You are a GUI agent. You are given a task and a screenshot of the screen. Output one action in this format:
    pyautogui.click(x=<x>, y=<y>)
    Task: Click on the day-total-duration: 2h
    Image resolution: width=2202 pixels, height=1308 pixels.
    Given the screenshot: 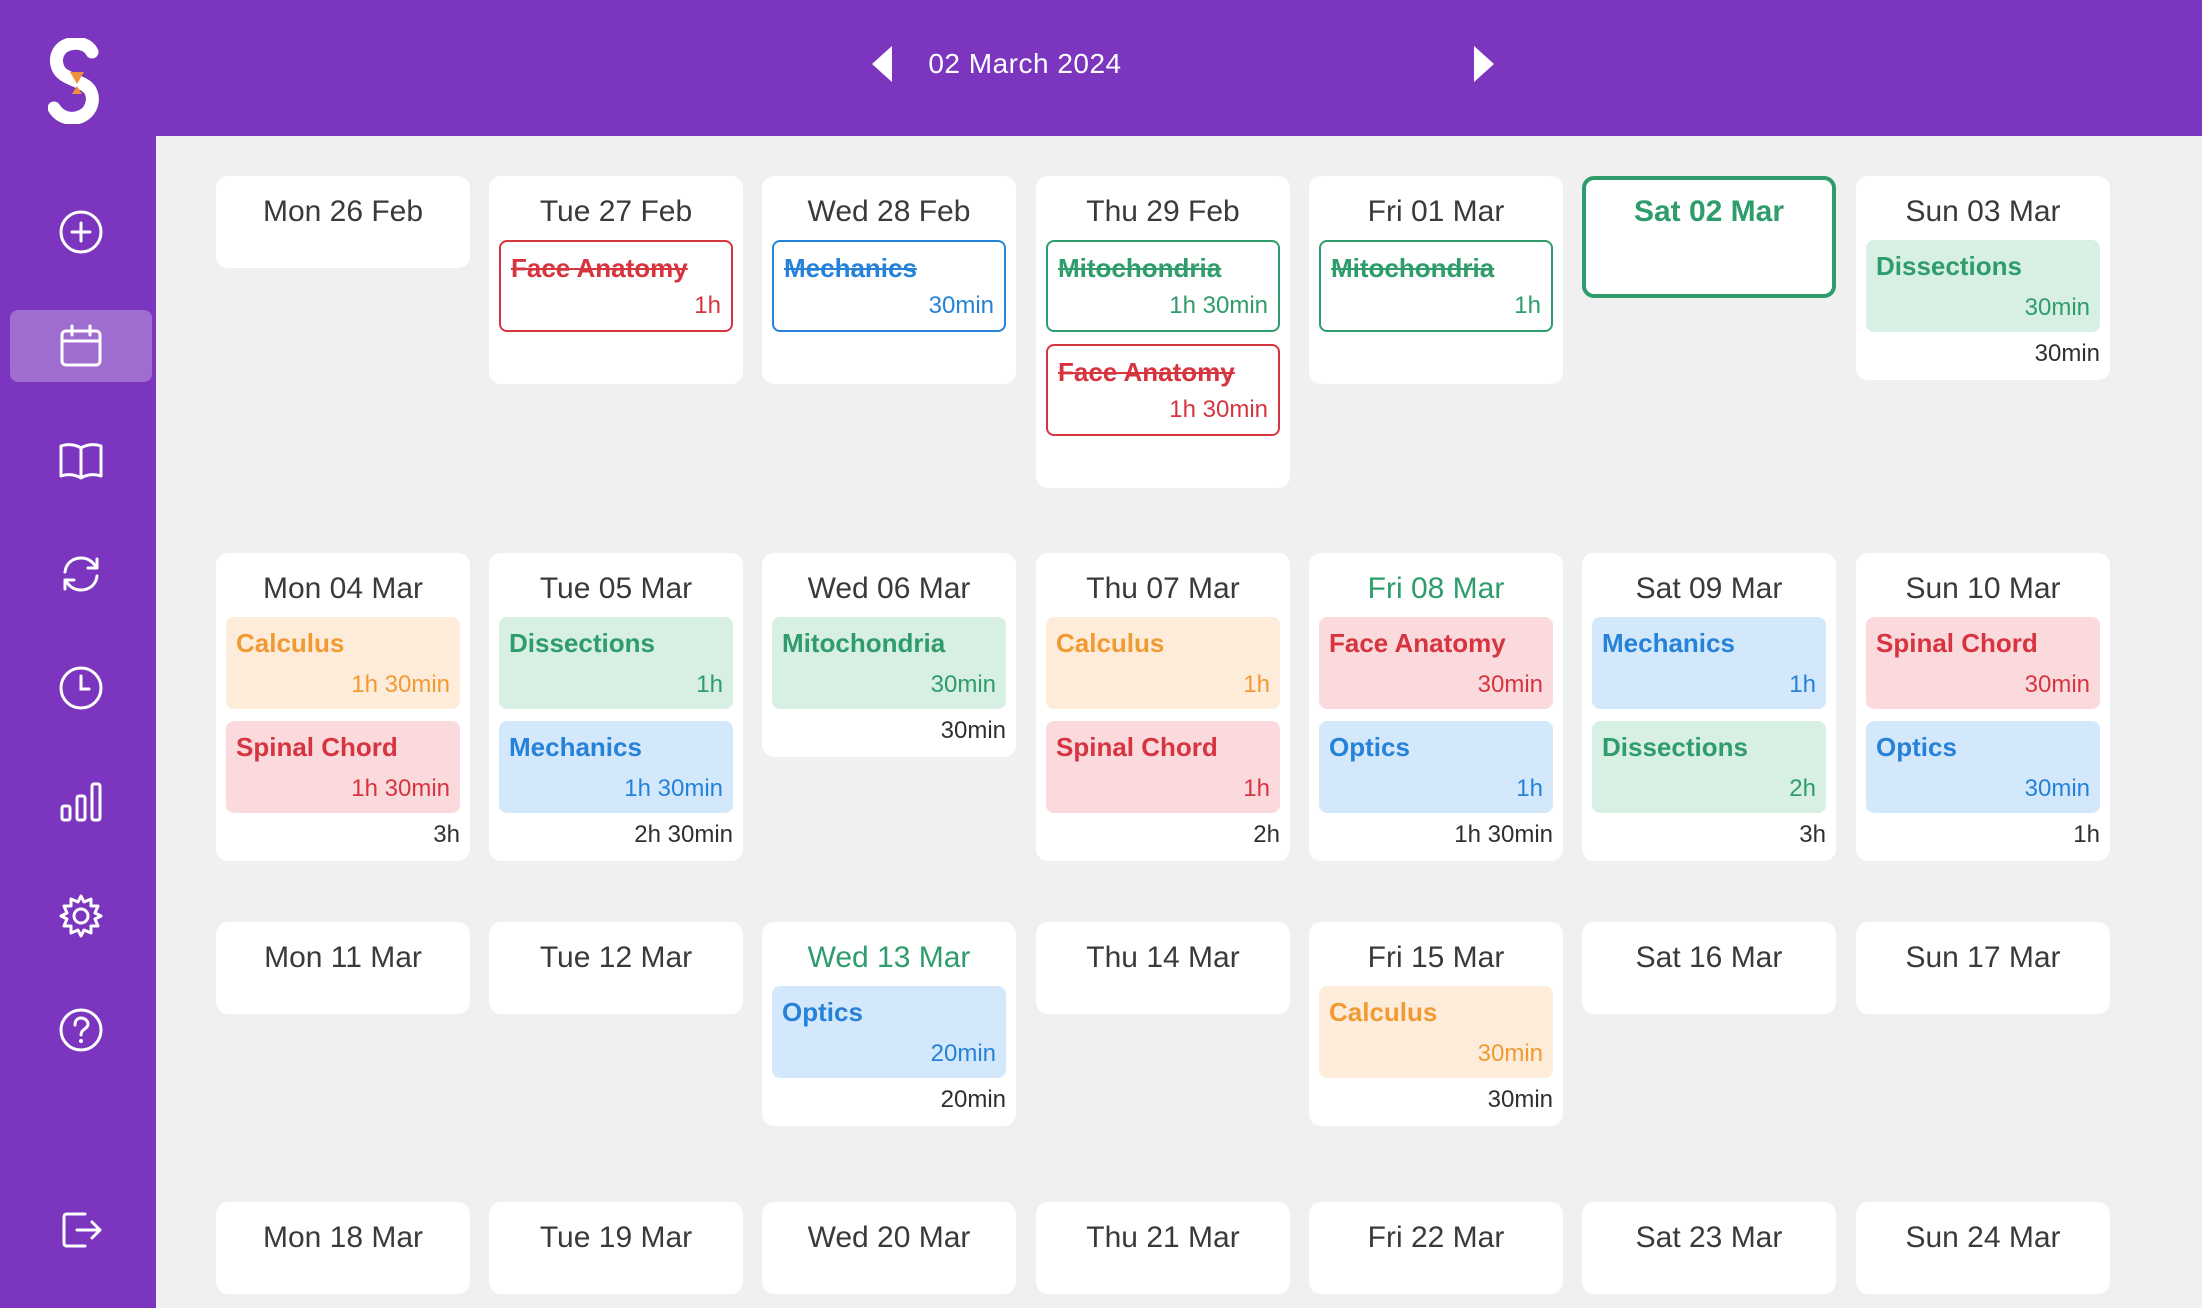 What is the action you would take?
    pyautogui.click(x=1266, y=834)
    